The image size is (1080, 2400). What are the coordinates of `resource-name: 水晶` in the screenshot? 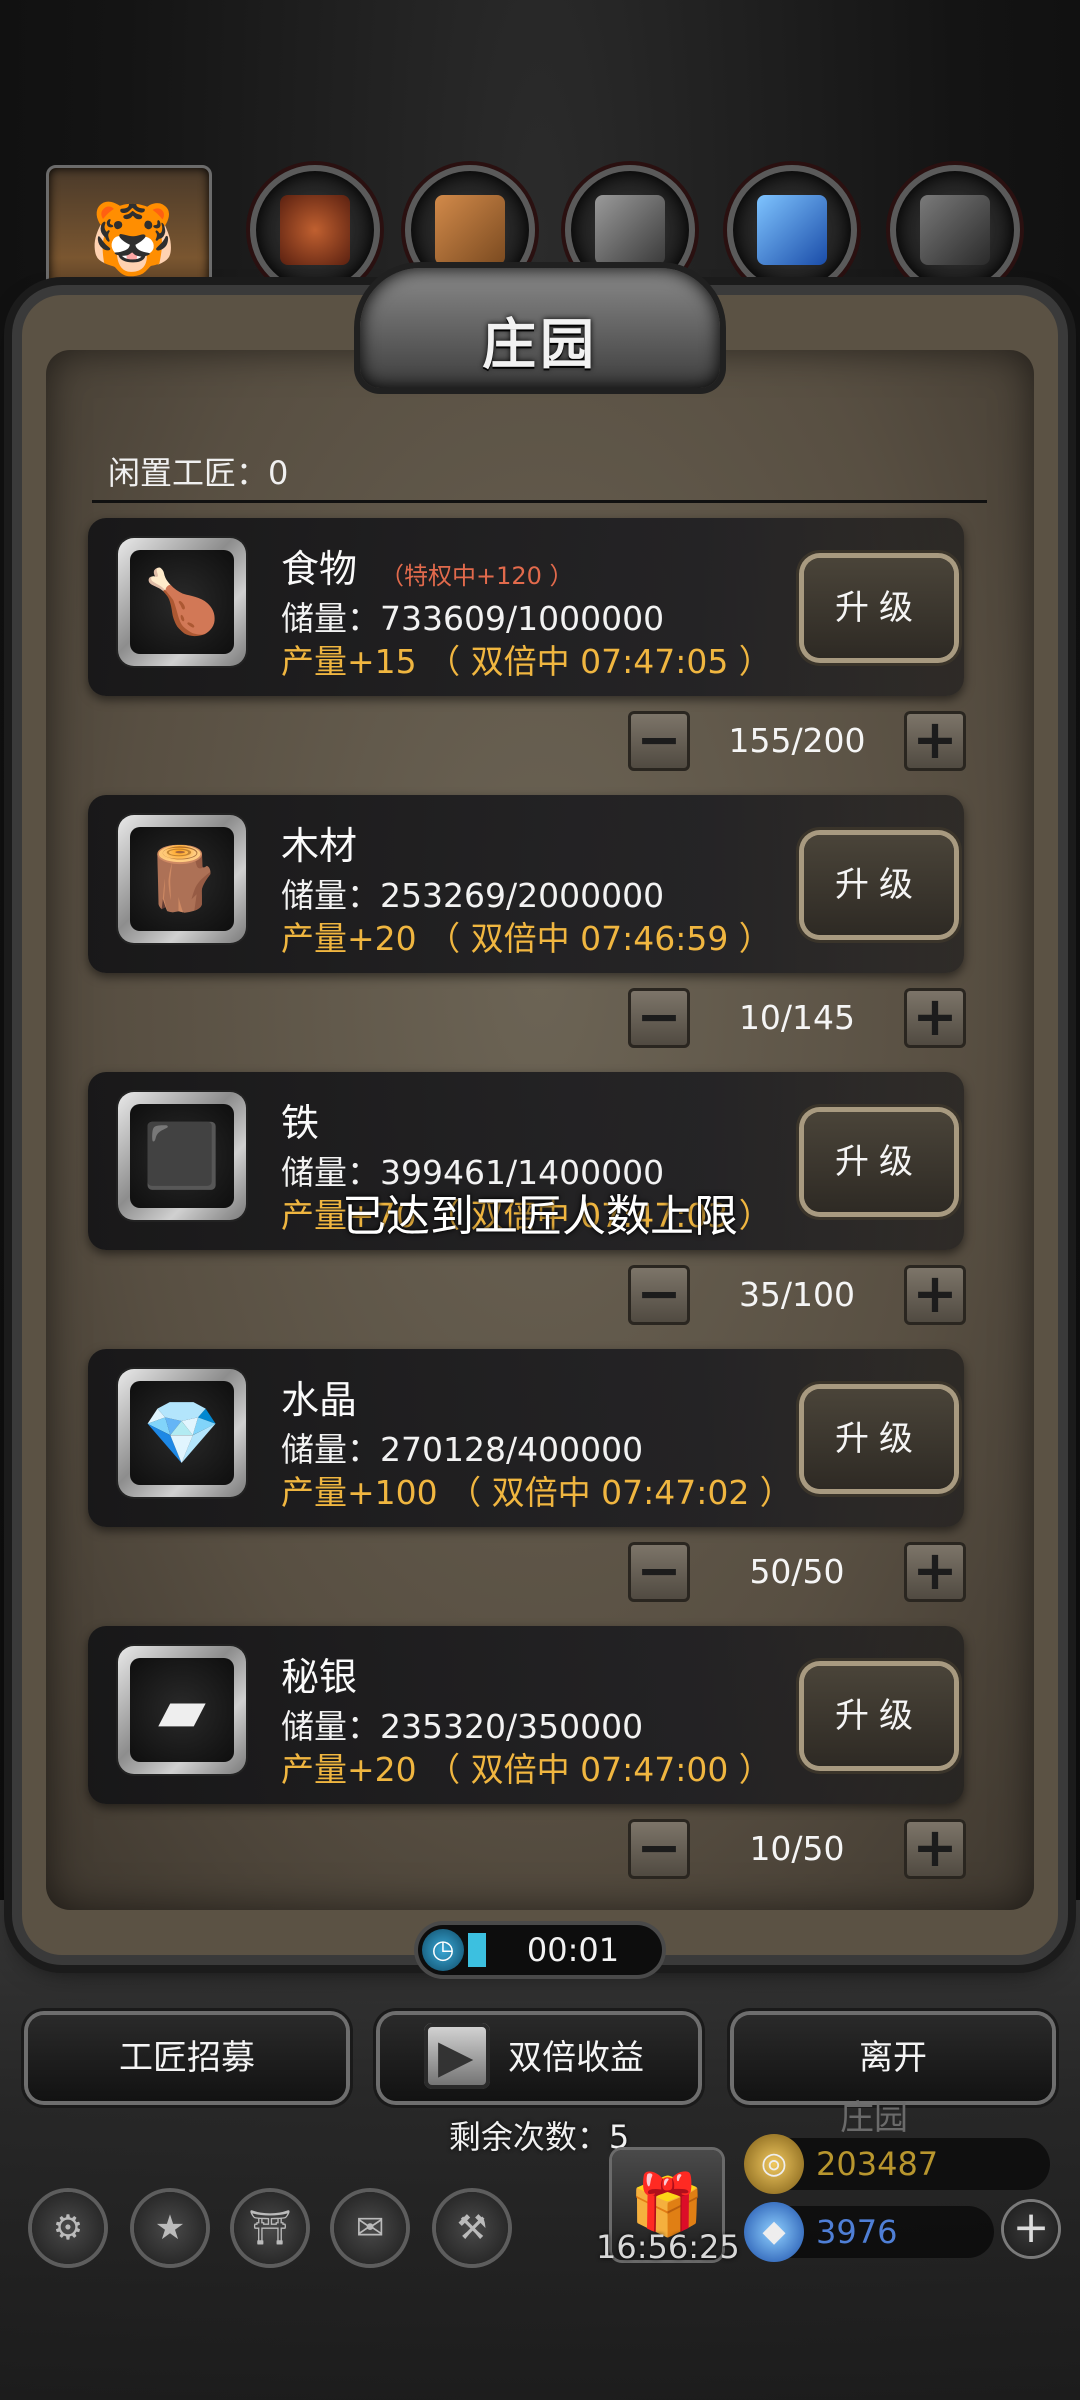 It's located at (319, 1400).